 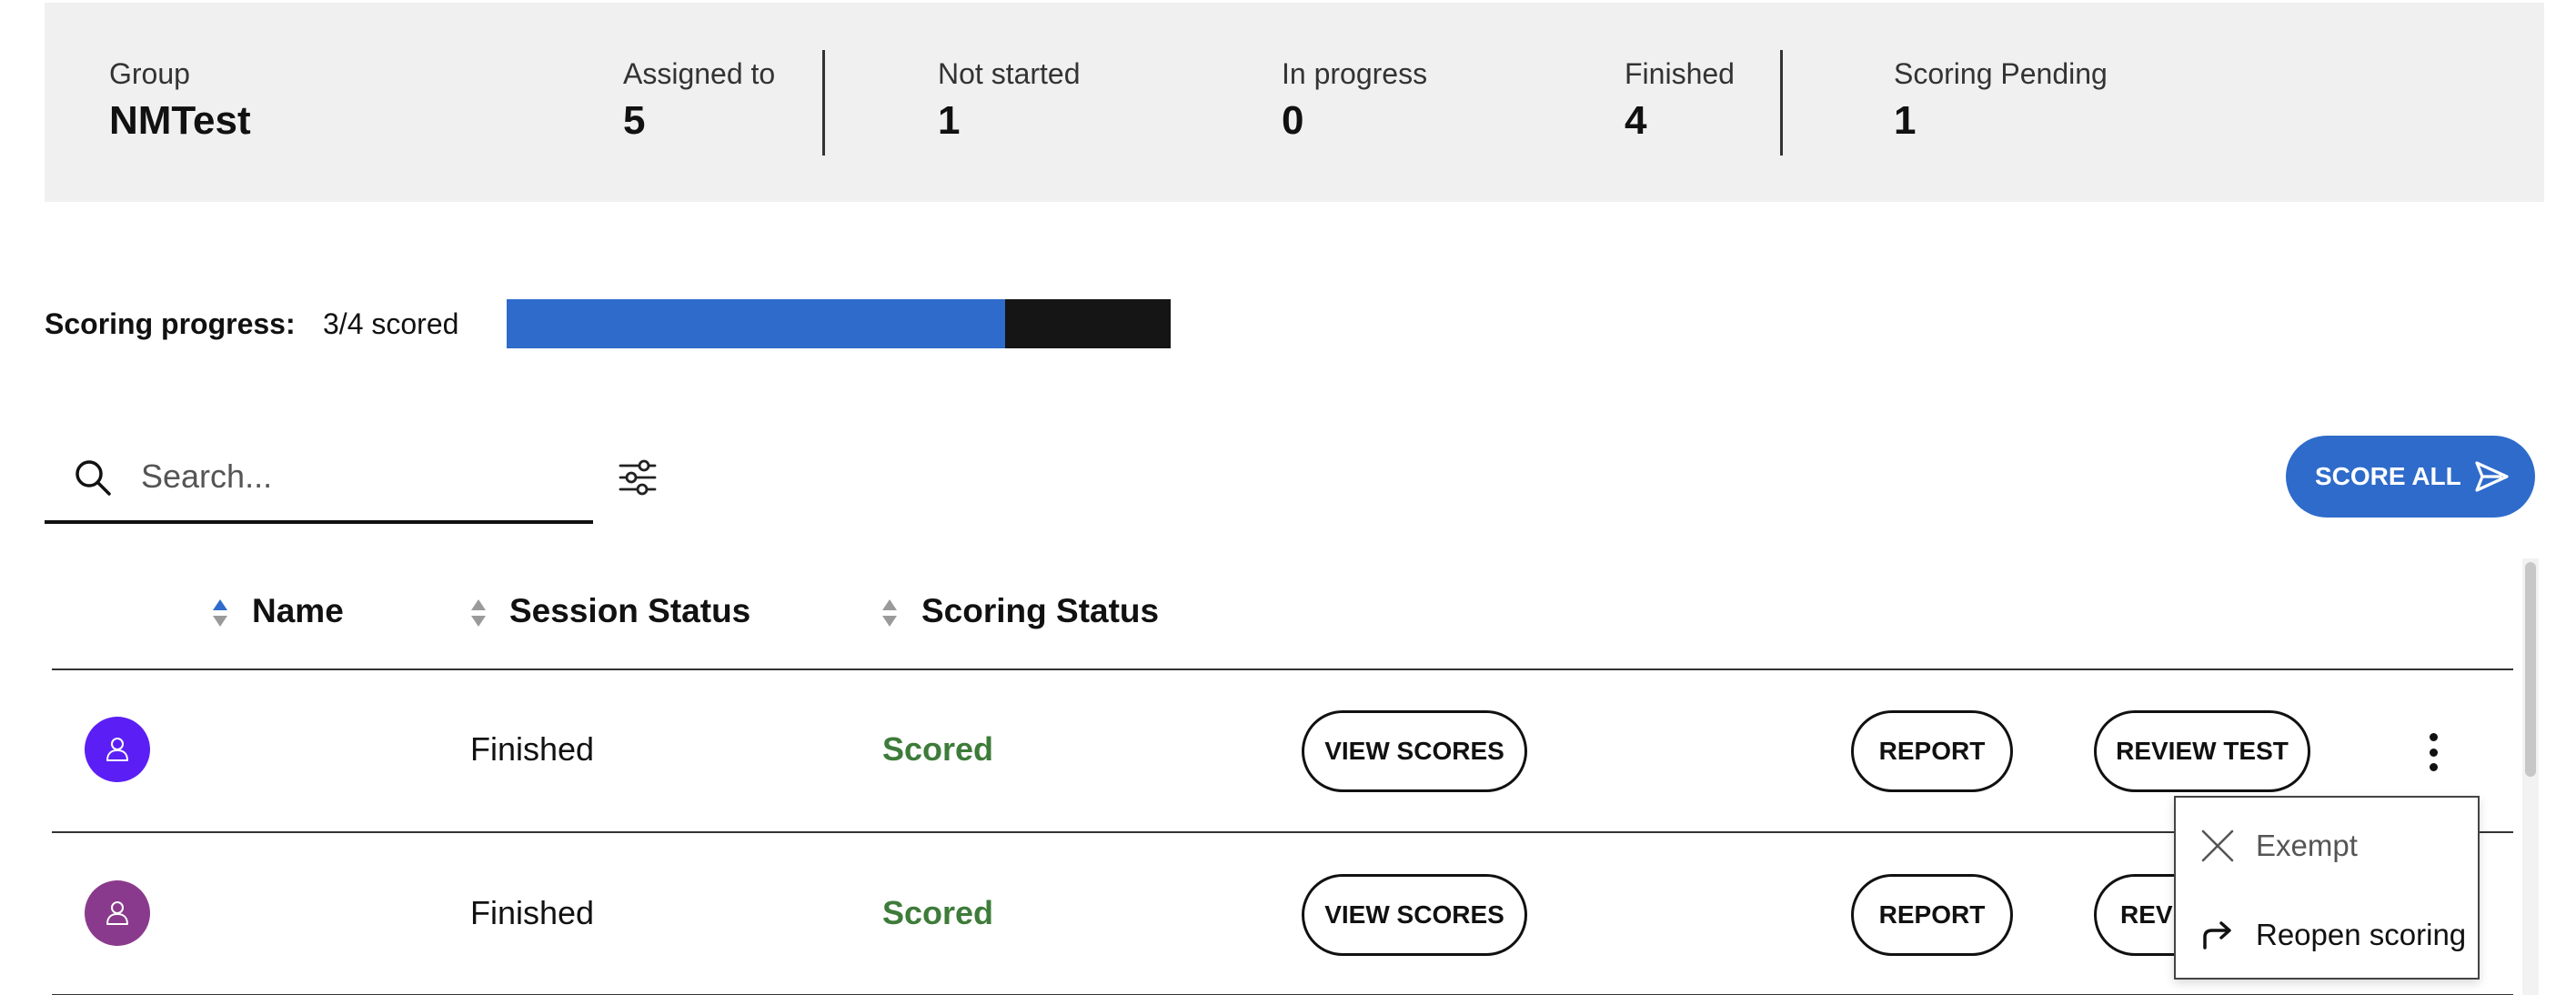 What do you see at coordinates (359, 476) in the screenshot?
I see `search-input` at bounding box center [359, 476].